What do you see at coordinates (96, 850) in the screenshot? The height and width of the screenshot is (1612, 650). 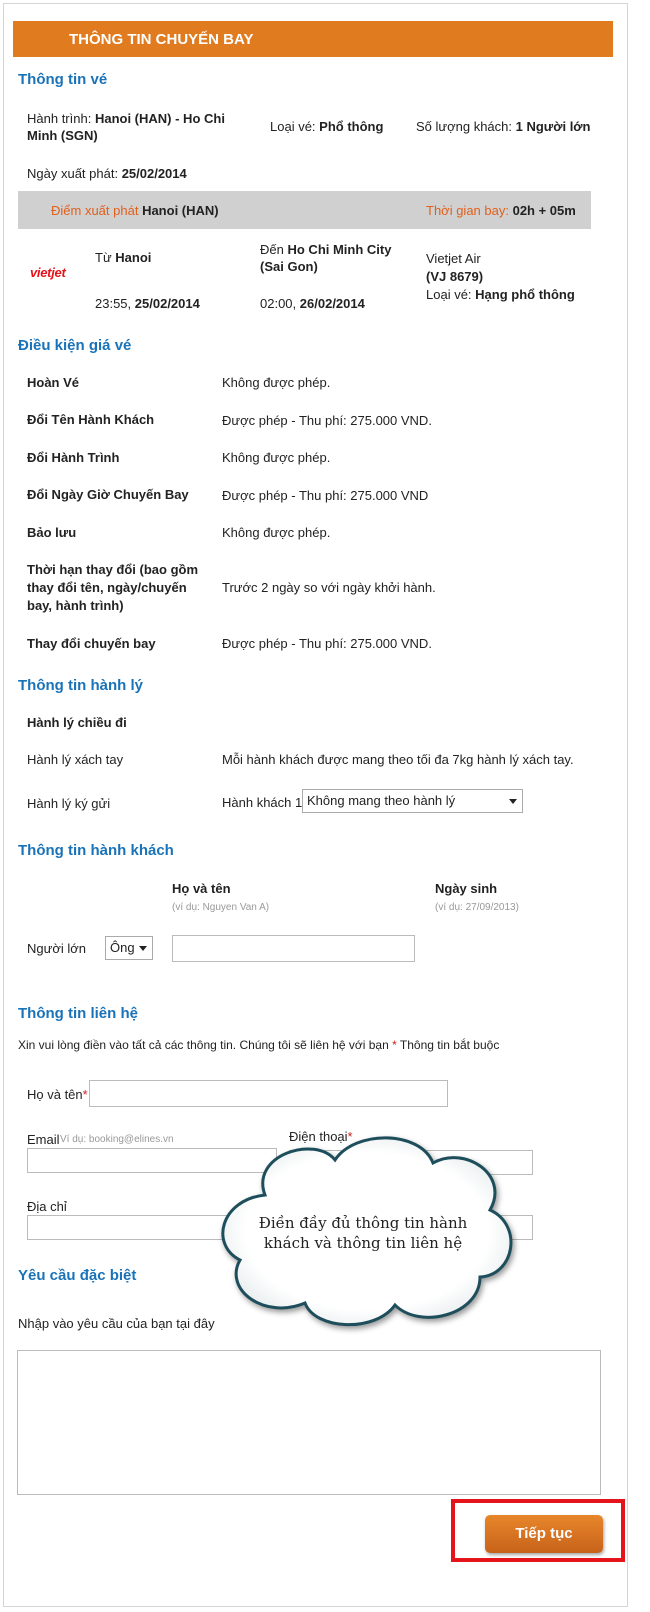 I see `section-title-passengers: Thông tin hành khách` at bounding box center [96, 850].